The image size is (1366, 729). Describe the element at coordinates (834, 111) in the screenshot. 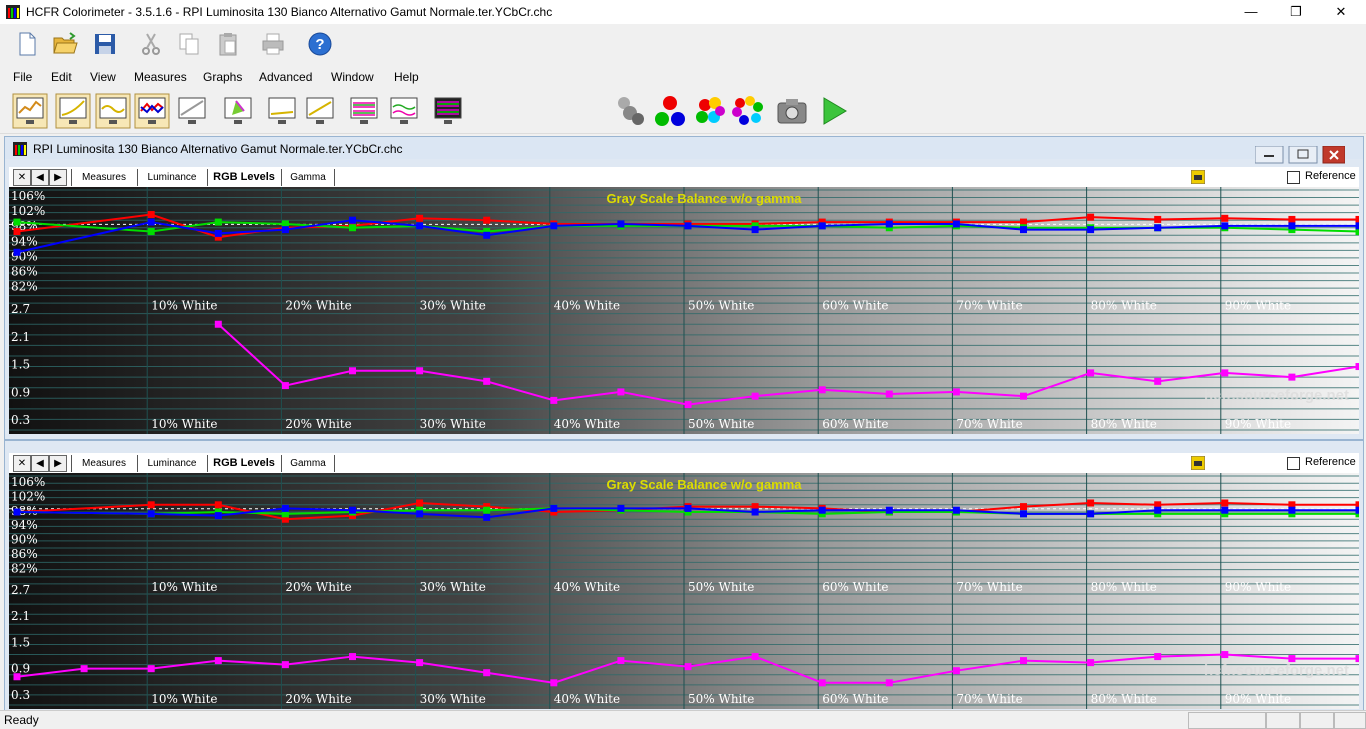

I see `play-icon` at that location.